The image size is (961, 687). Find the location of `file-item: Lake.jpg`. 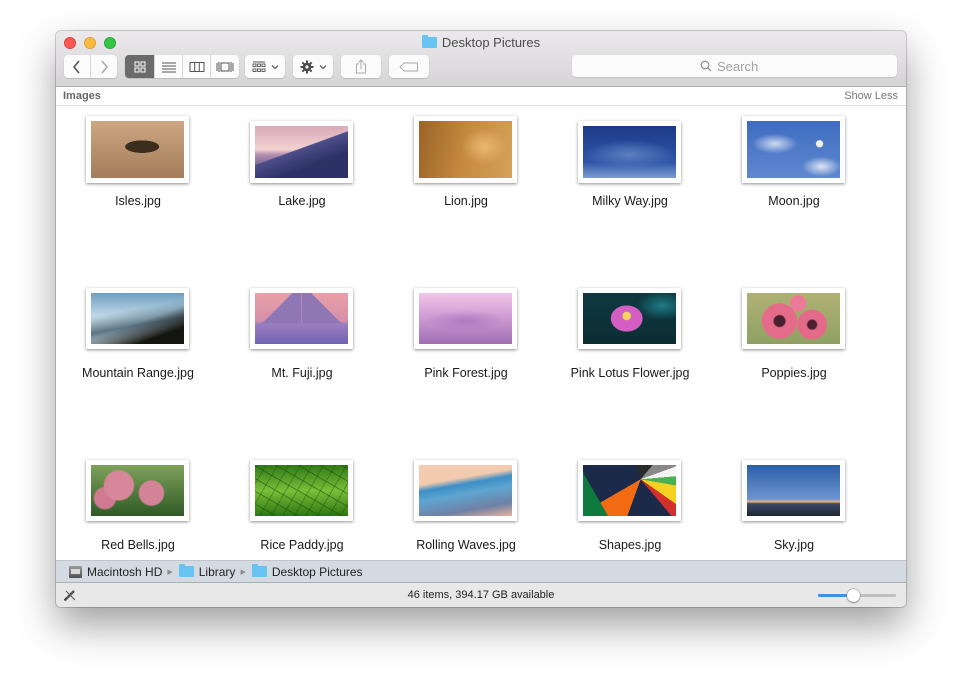

file-item: Lake.jpg is located at coordinates (302, 162).